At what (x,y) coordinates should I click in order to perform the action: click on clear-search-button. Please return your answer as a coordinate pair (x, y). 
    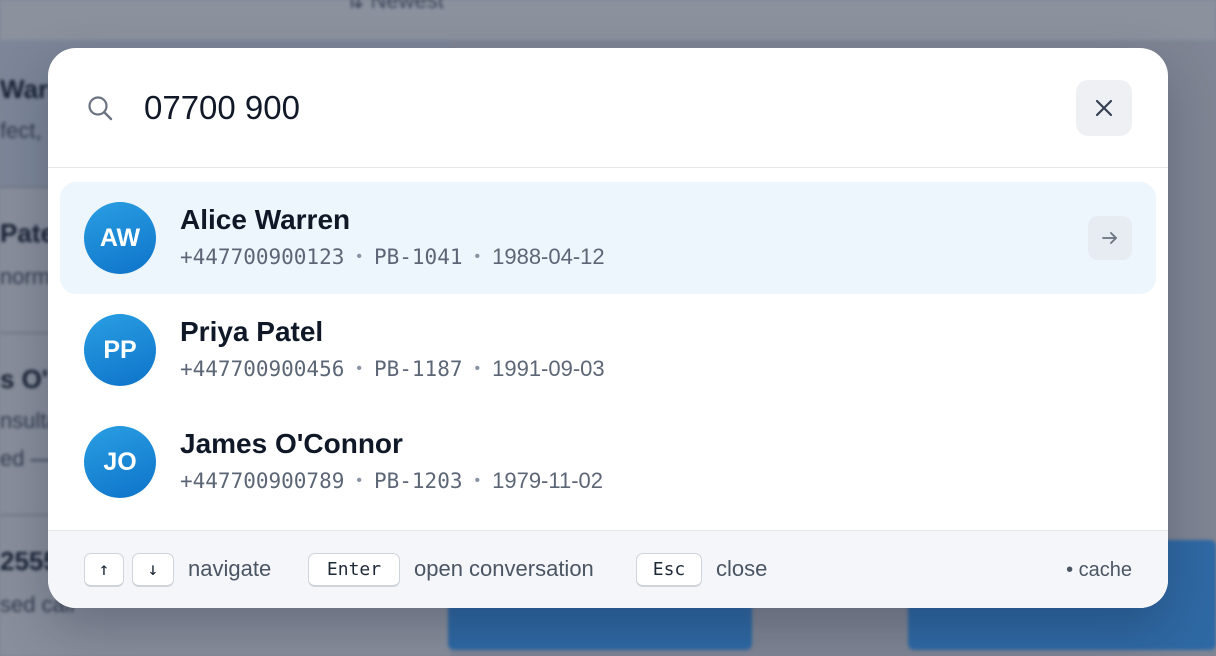
    Looking at the image, I should click on (1104, 108).